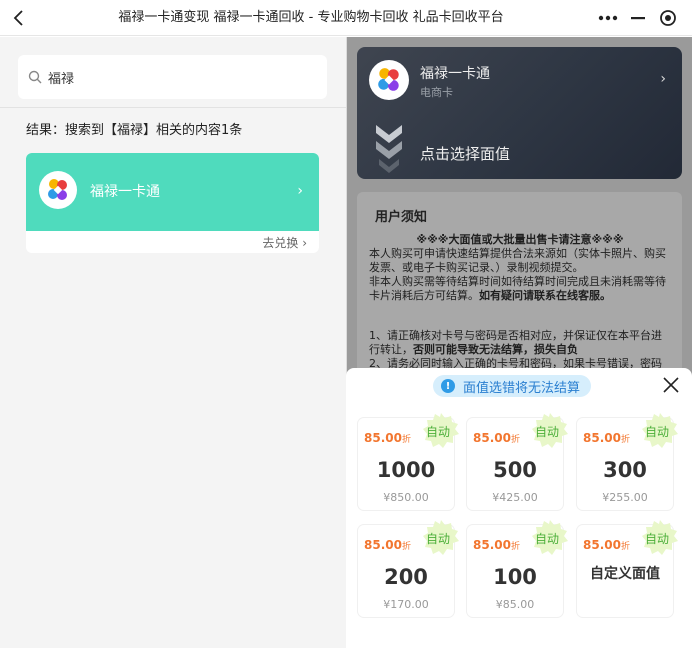  What do you see at coordinates (125, 192) in the screenshot?
I see `result-card-name: 福禄一卡通` at bounding box center [125, 192].